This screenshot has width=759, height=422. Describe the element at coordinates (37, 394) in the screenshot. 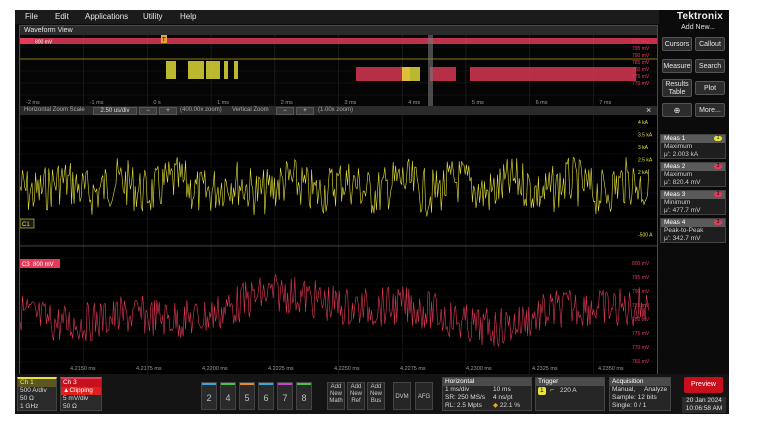

I see `ch1-badge: Ch 1 500 A/div 50 Ω 1 GHz` at that location.